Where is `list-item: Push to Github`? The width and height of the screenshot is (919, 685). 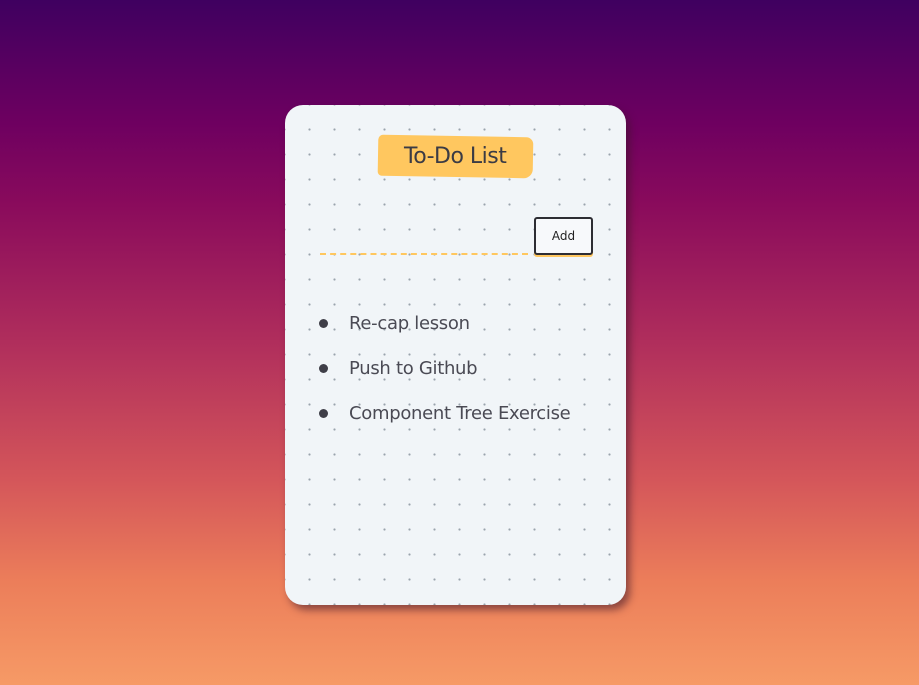
list-item: Push to Github is located at coordinates (442, 368).